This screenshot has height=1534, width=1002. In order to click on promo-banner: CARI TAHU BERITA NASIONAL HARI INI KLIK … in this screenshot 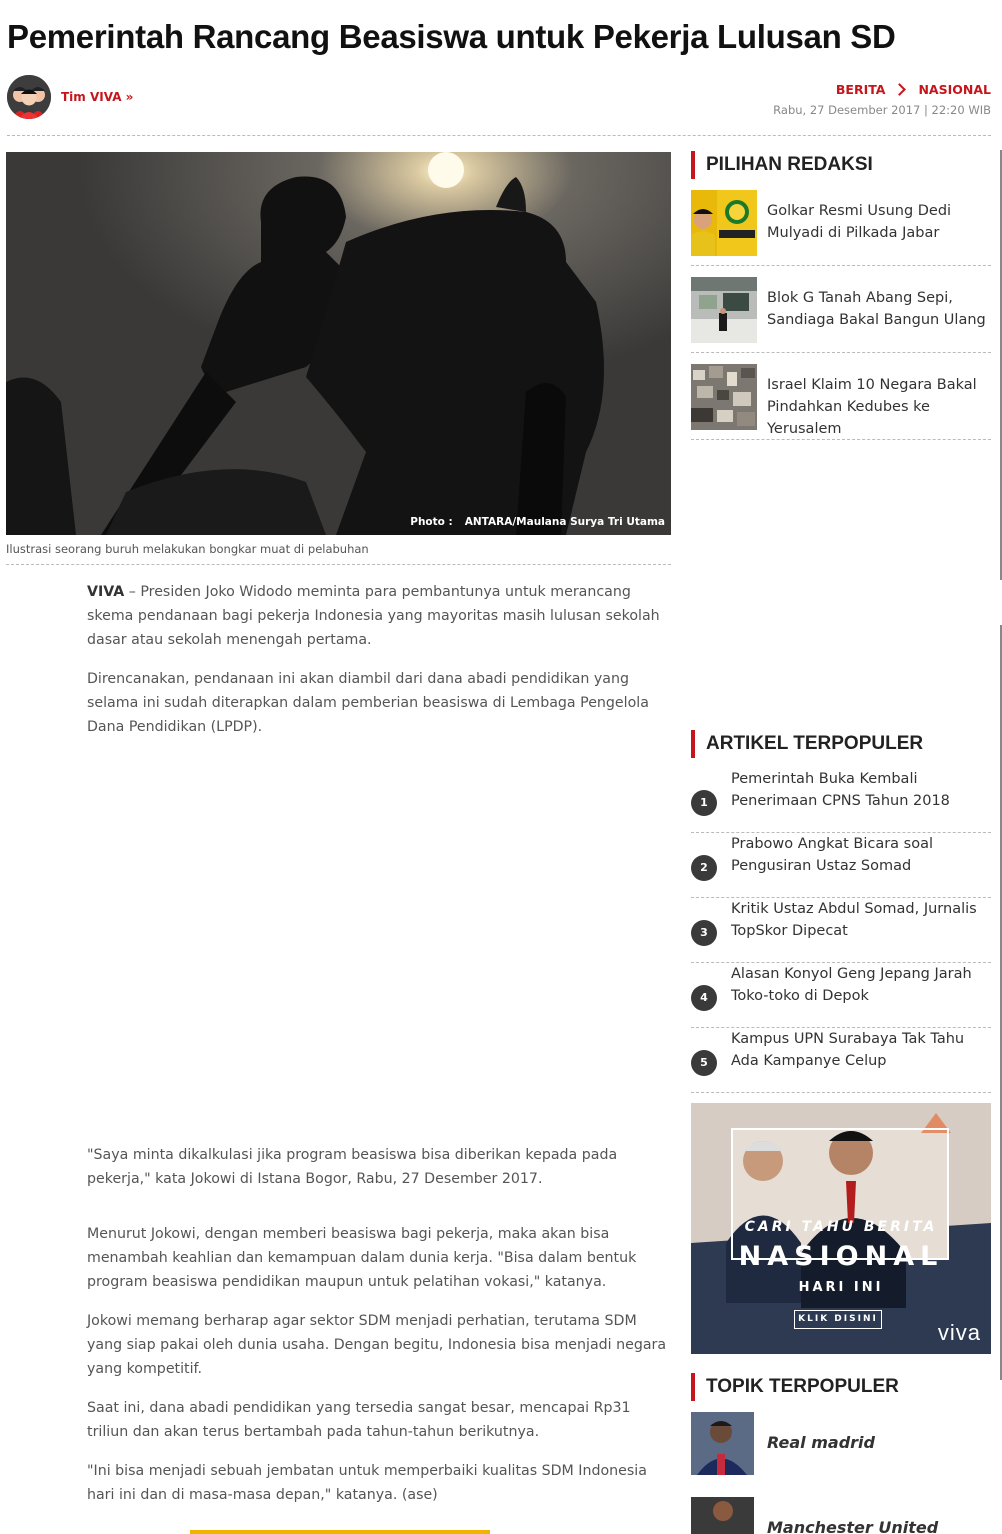, I will do `click(841, 1228)`.